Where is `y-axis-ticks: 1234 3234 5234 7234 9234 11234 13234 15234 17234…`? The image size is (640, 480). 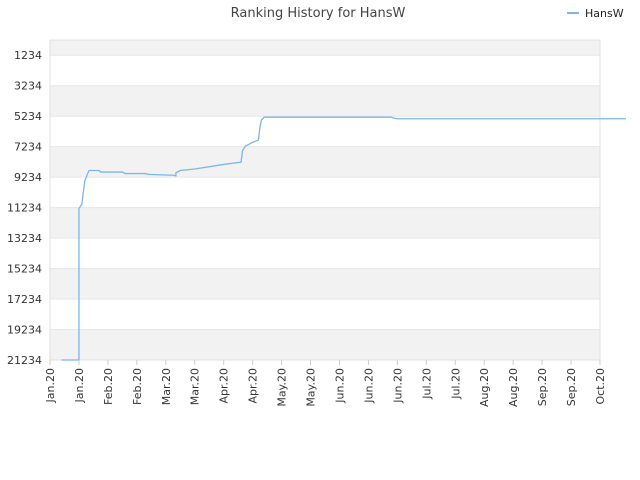 y-axis-ticks: 1234 3234 5234 7234 9234 11234 13234 15234 17234… is located at coordinates (24, 208).